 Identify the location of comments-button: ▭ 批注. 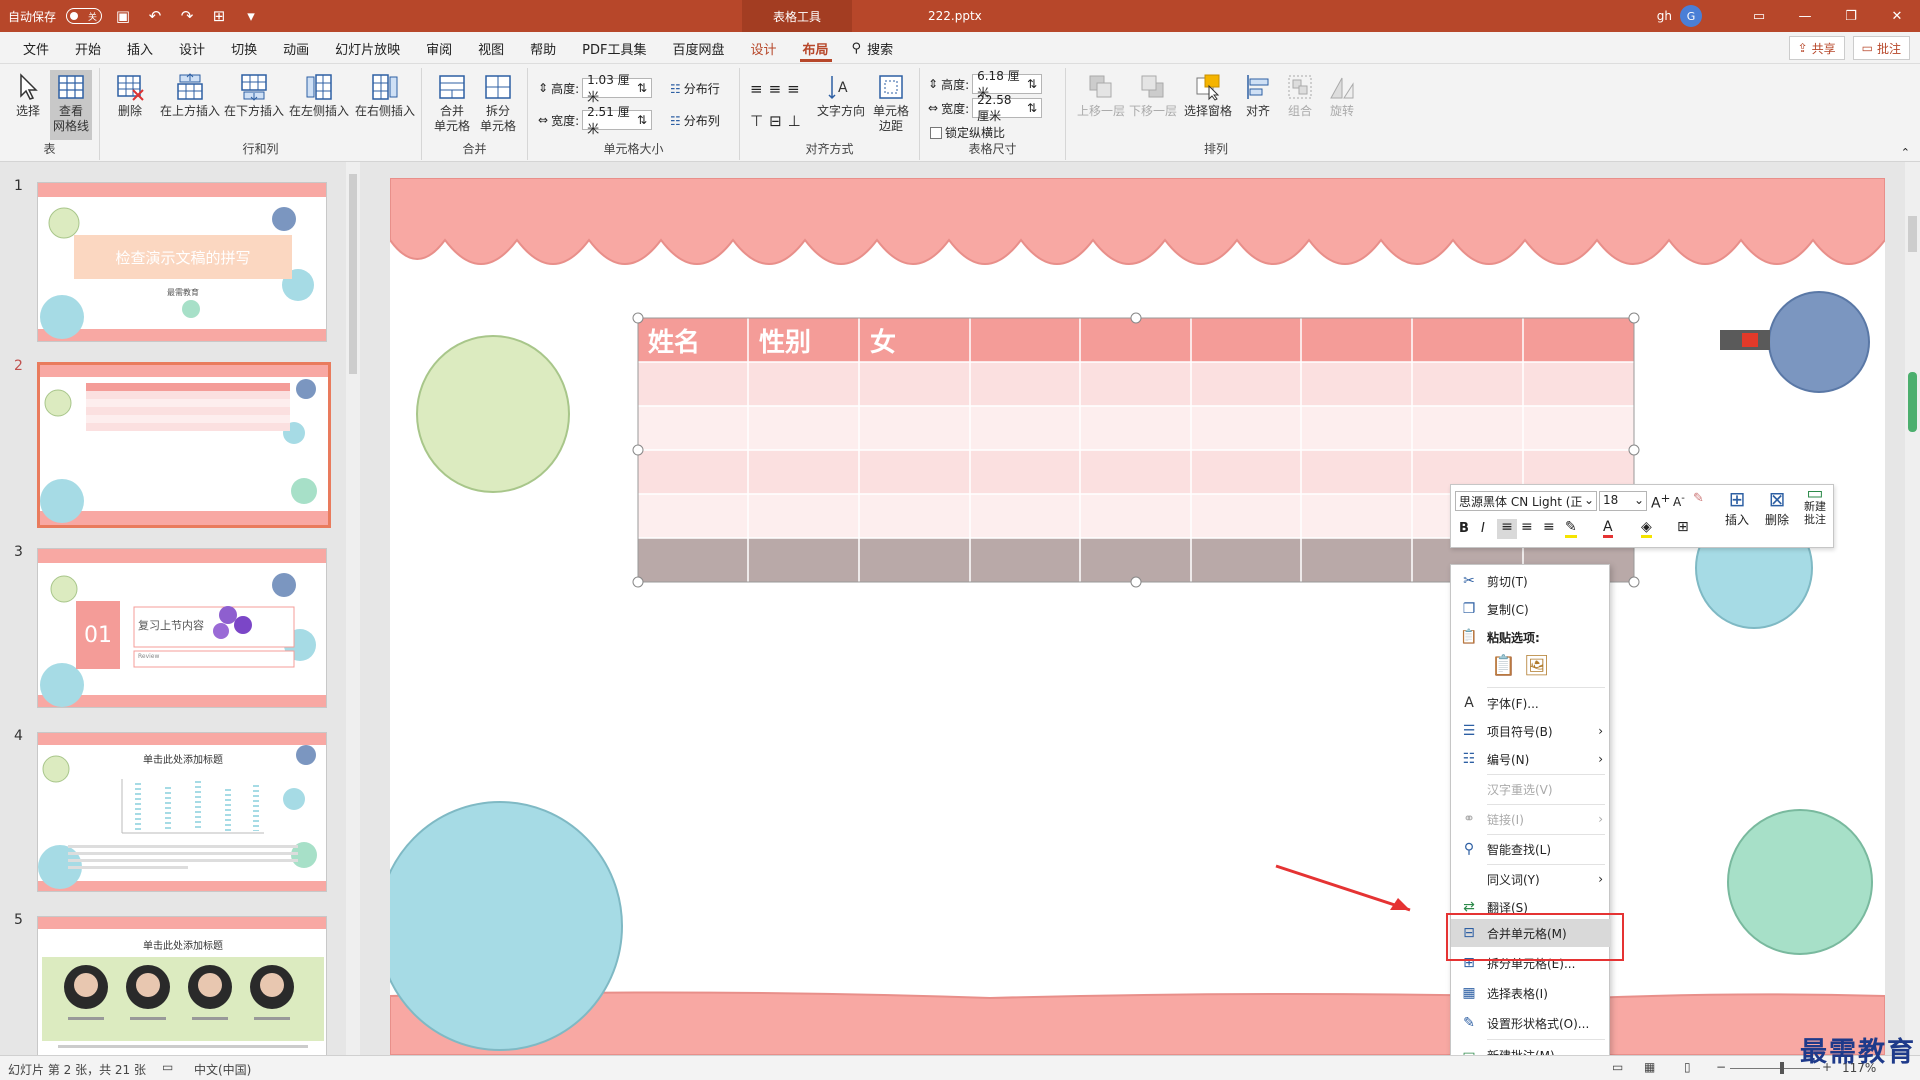
(1881, 48).